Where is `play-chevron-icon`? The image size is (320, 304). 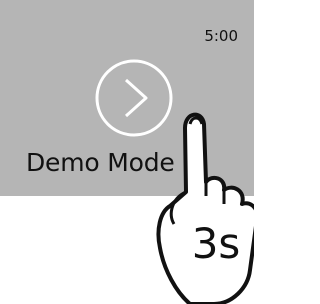
play-chevron-icon is located at coordinates (136, 98).